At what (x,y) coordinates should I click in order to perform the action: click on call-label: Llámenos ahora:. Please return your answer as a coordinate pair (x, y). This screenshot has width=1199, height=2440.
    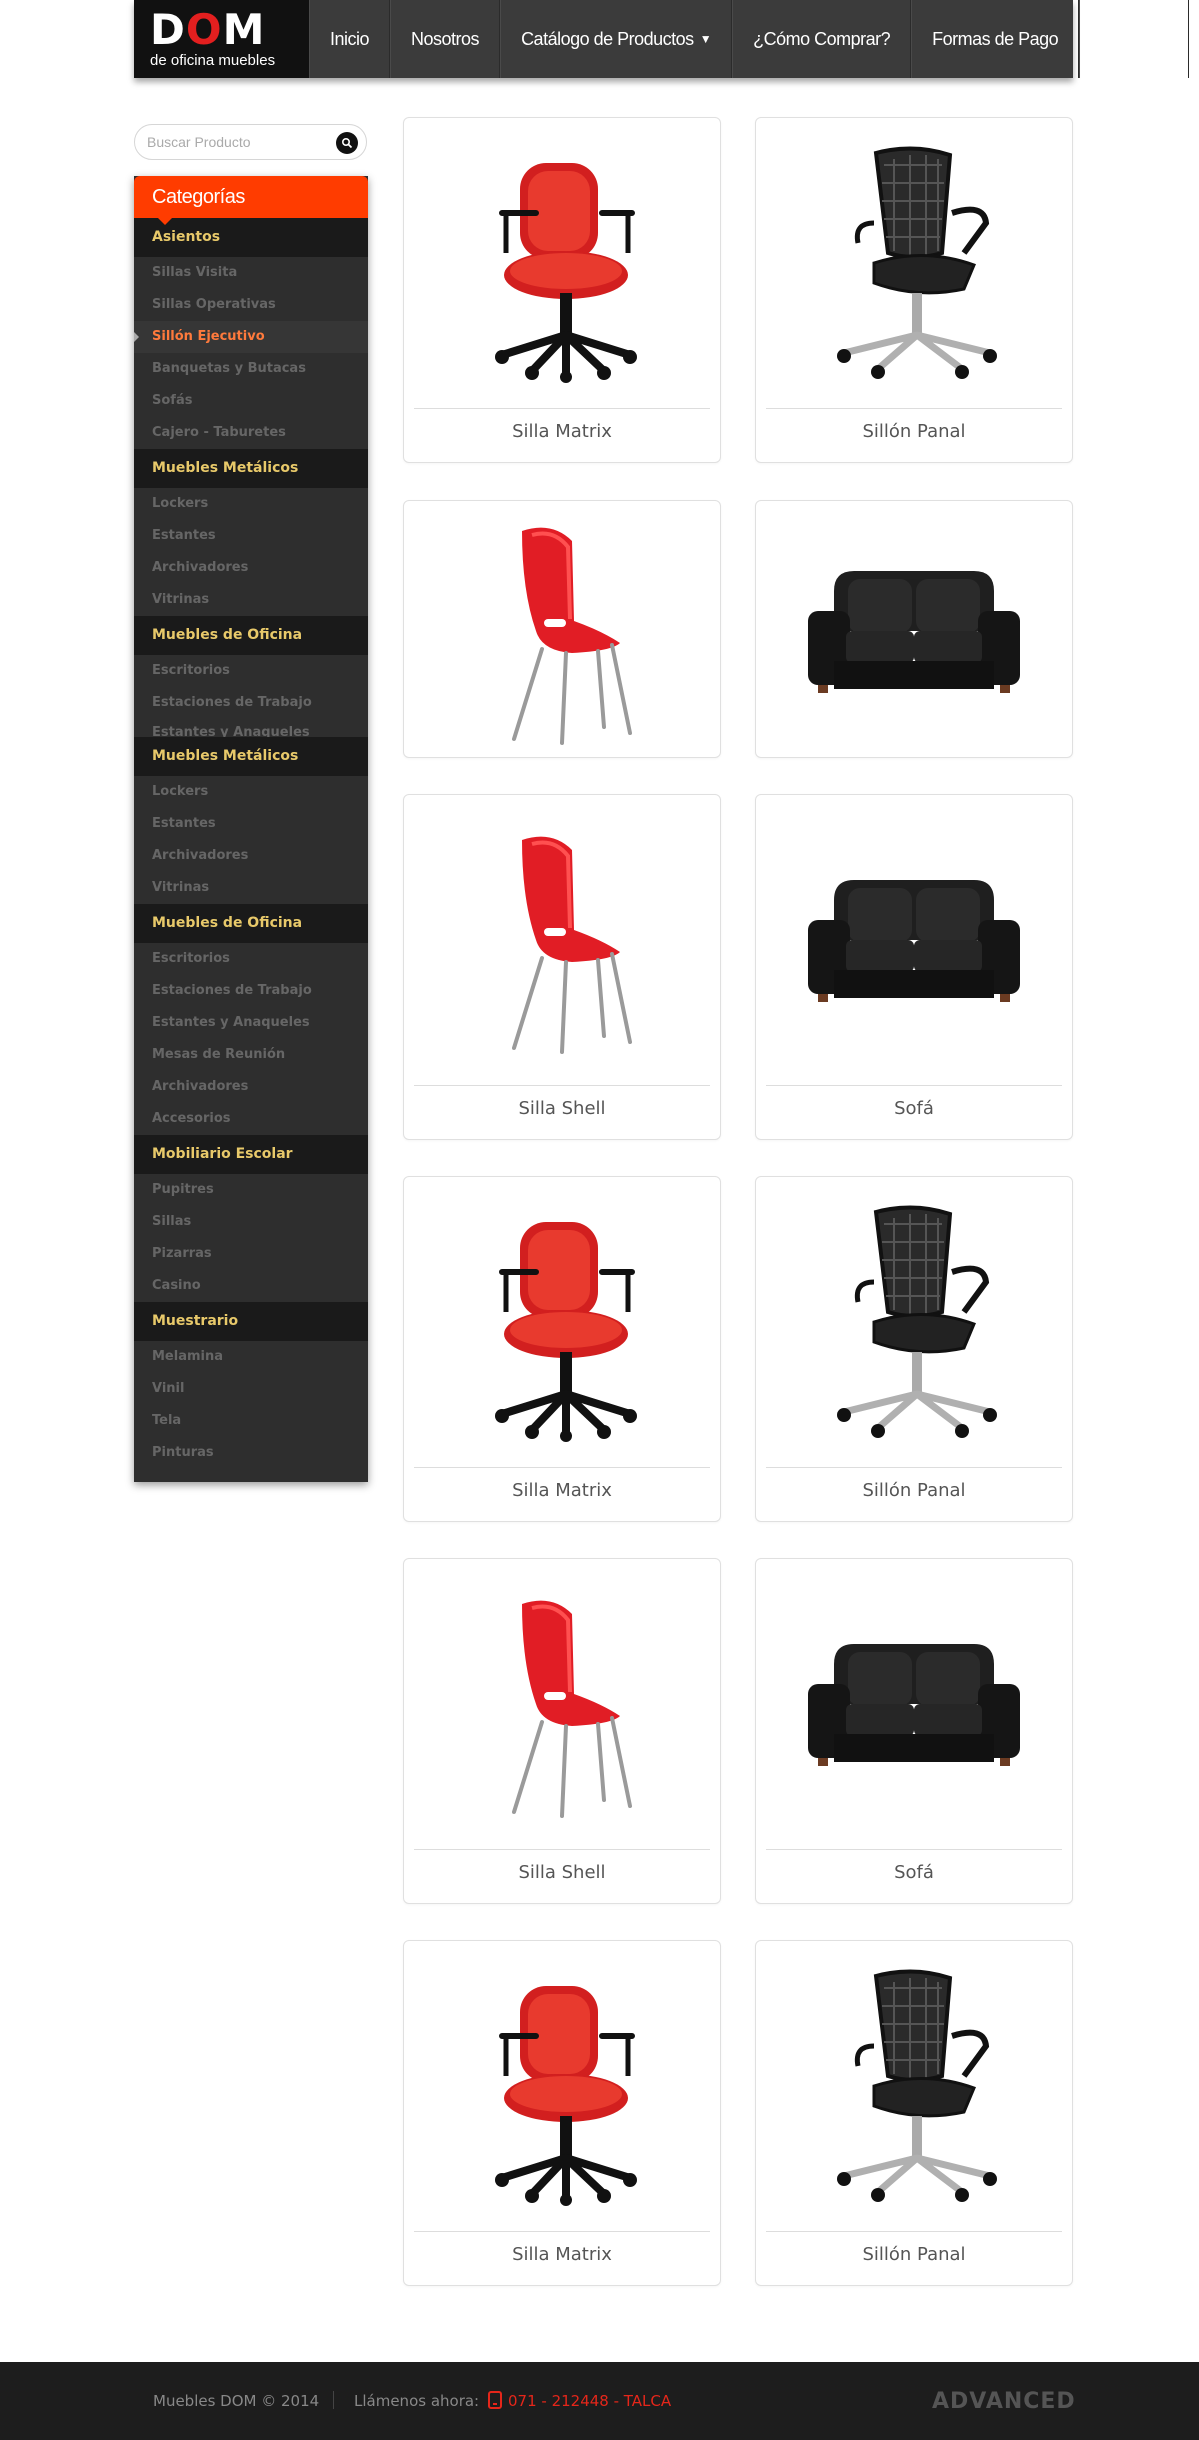
    Looking at the image, I should click on (417, 2401).